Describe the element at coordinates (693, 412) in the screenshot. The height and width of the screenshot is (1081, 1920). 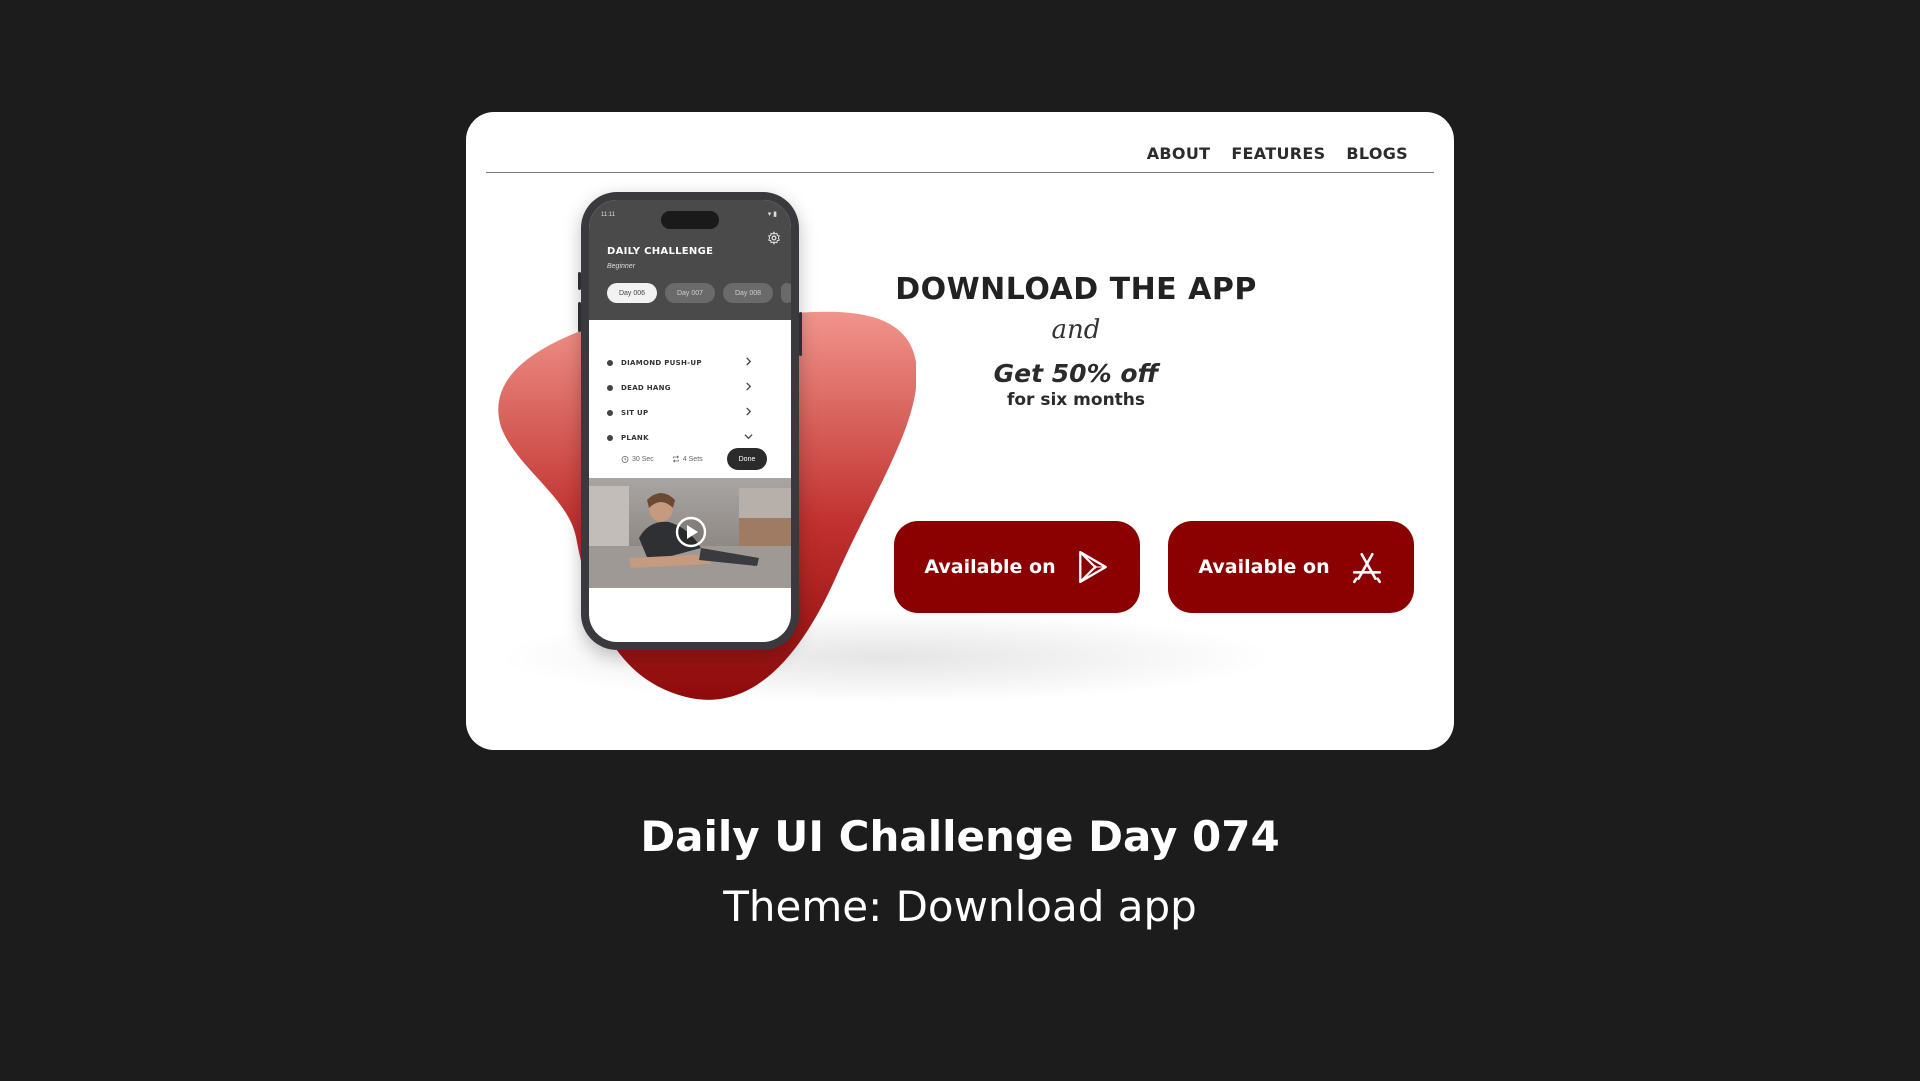
I see `list-item: SIT UP` at that location.